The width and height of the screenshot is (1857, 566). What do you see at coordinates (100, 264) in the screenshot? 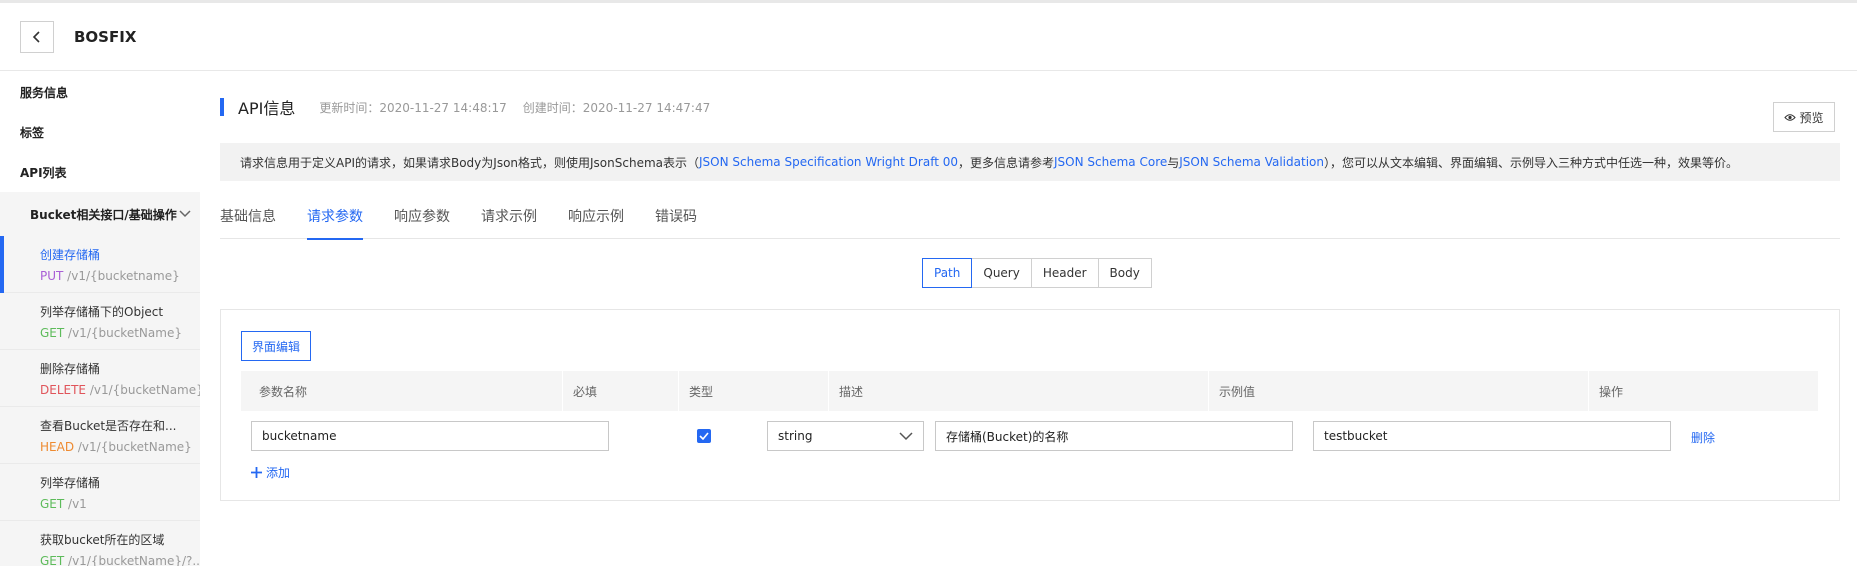
I see `sidebar-api-item: 创建存储桶 PUT /v1/{bucketname}` at bounding box center [100, 264].